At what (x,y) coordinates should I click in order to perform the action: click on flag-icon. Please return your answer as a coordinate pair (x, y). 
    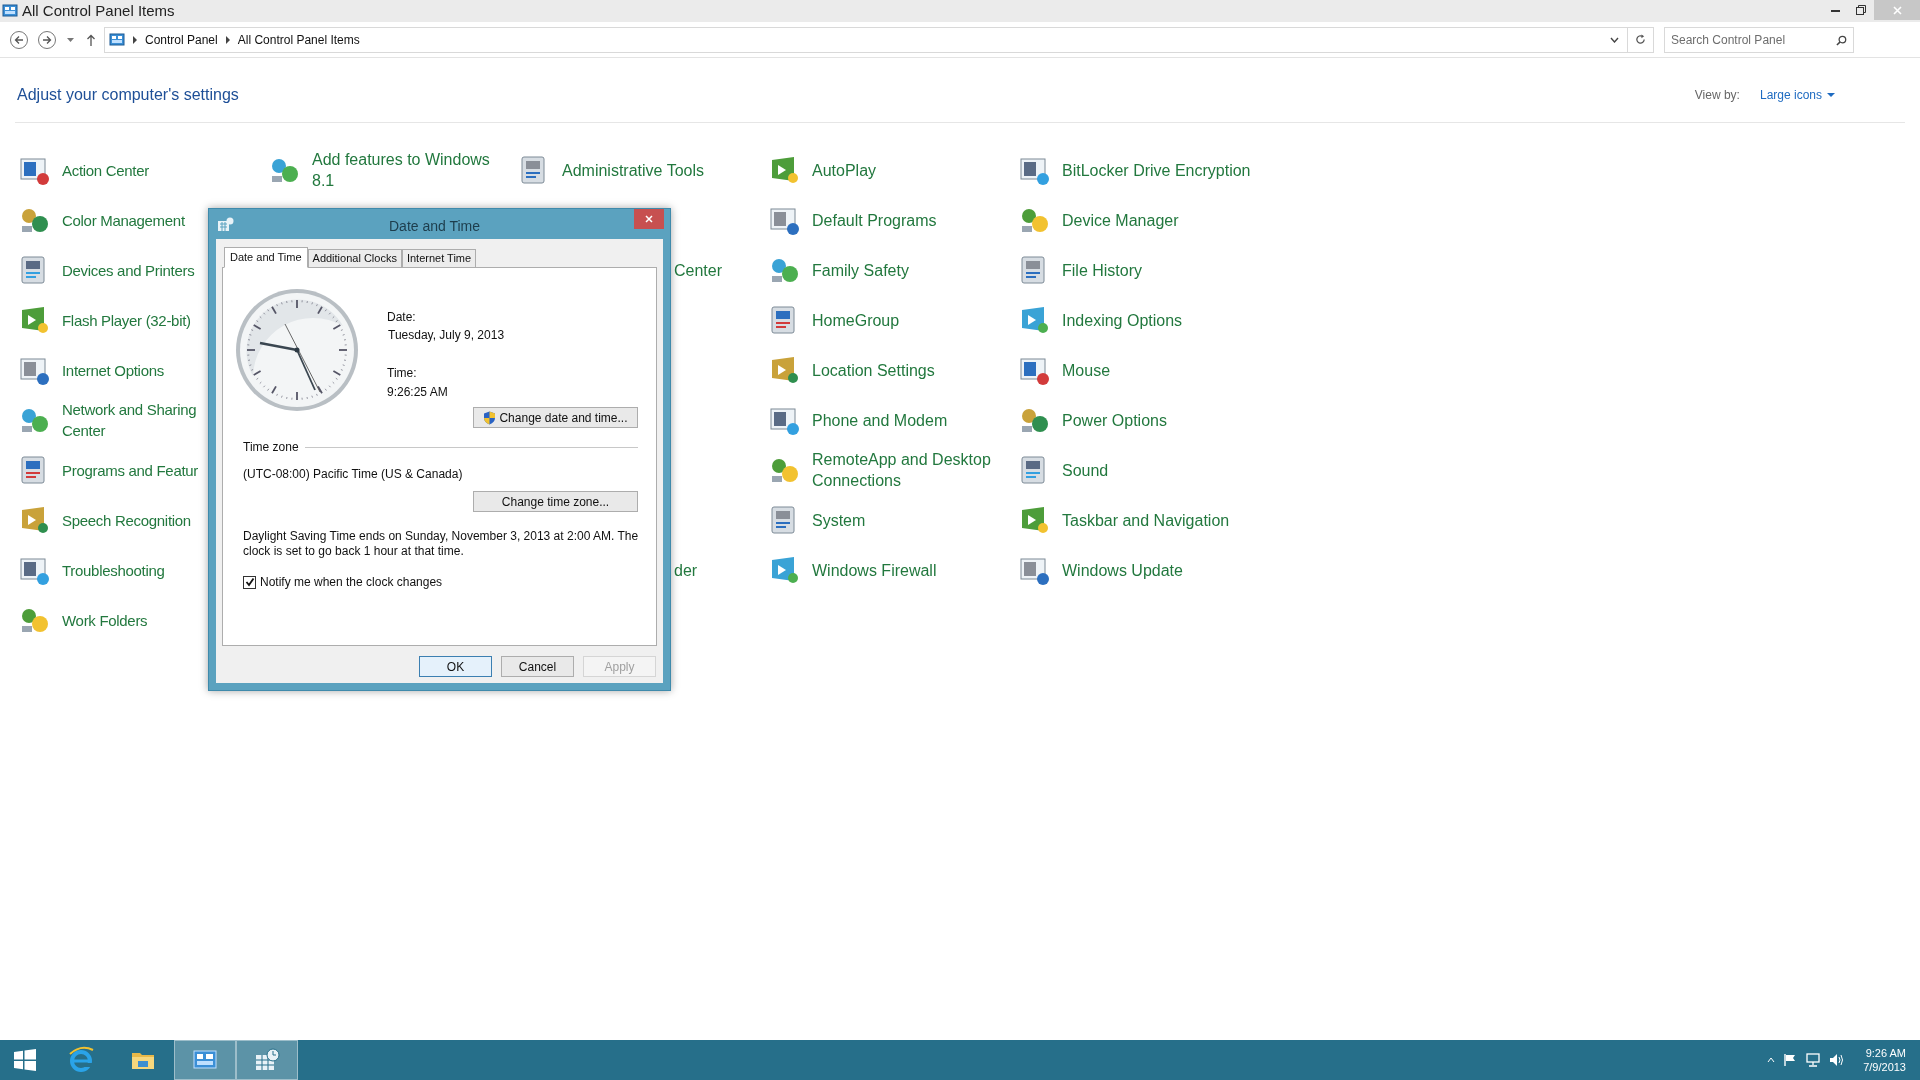
    Looking at the image, I should click on (1790, 1060).